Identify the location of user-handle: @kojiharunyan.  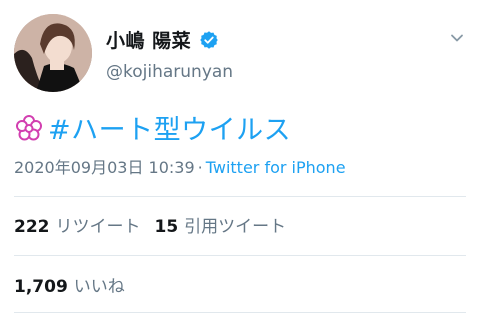
(169, 72).